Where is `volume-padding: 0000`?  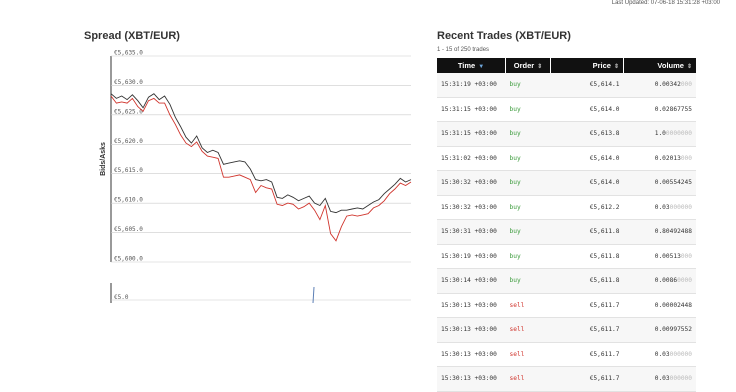
volume-padding: 0000 is located at coordinates (684, 281).